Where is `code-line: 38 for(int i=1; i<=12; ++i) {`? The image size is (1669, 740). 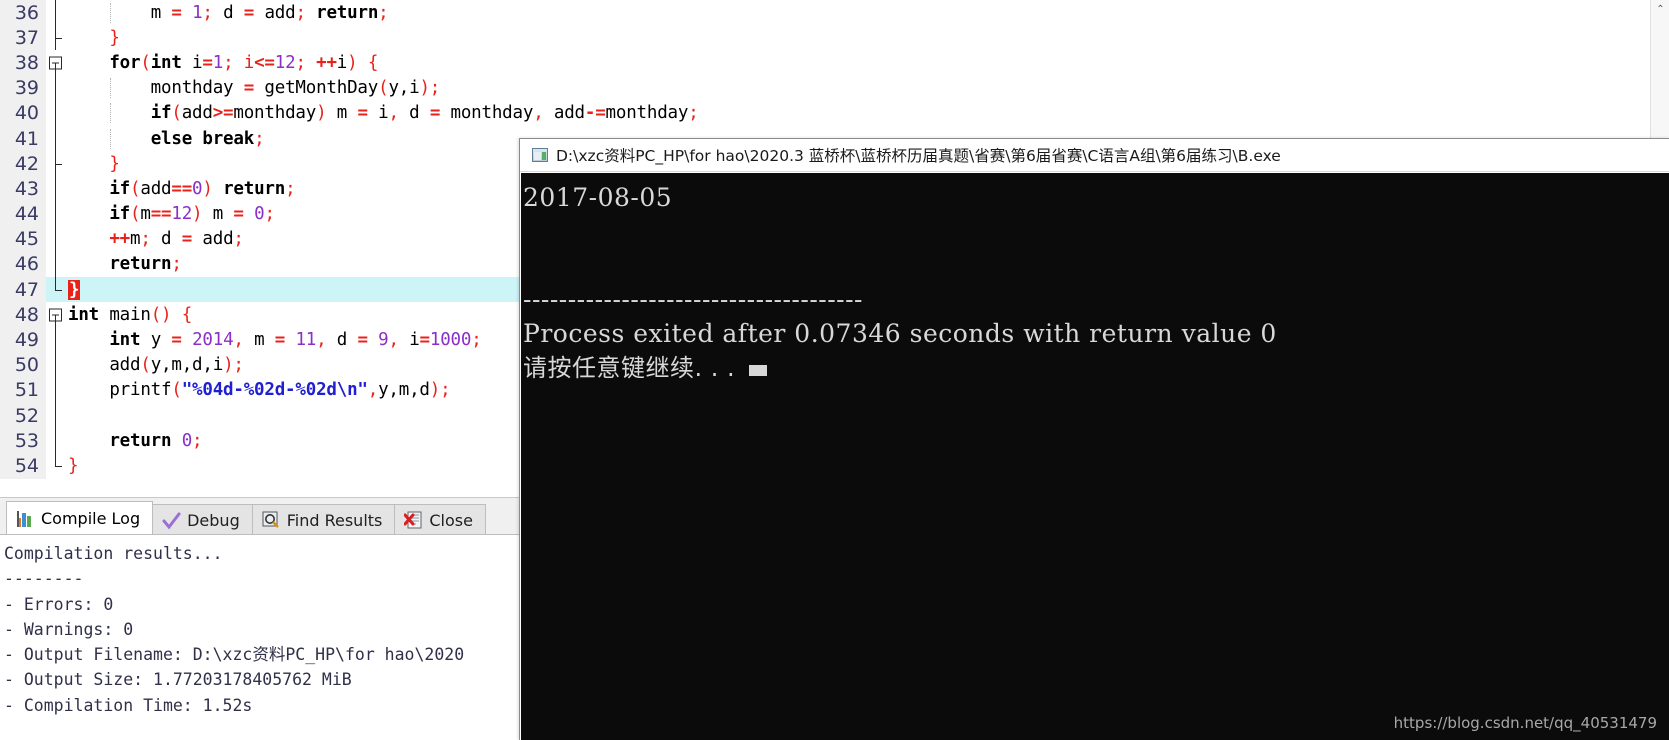 code-line: 38 for(int i=1; i<=12; ++i) { is located at coordinates (834, 63).